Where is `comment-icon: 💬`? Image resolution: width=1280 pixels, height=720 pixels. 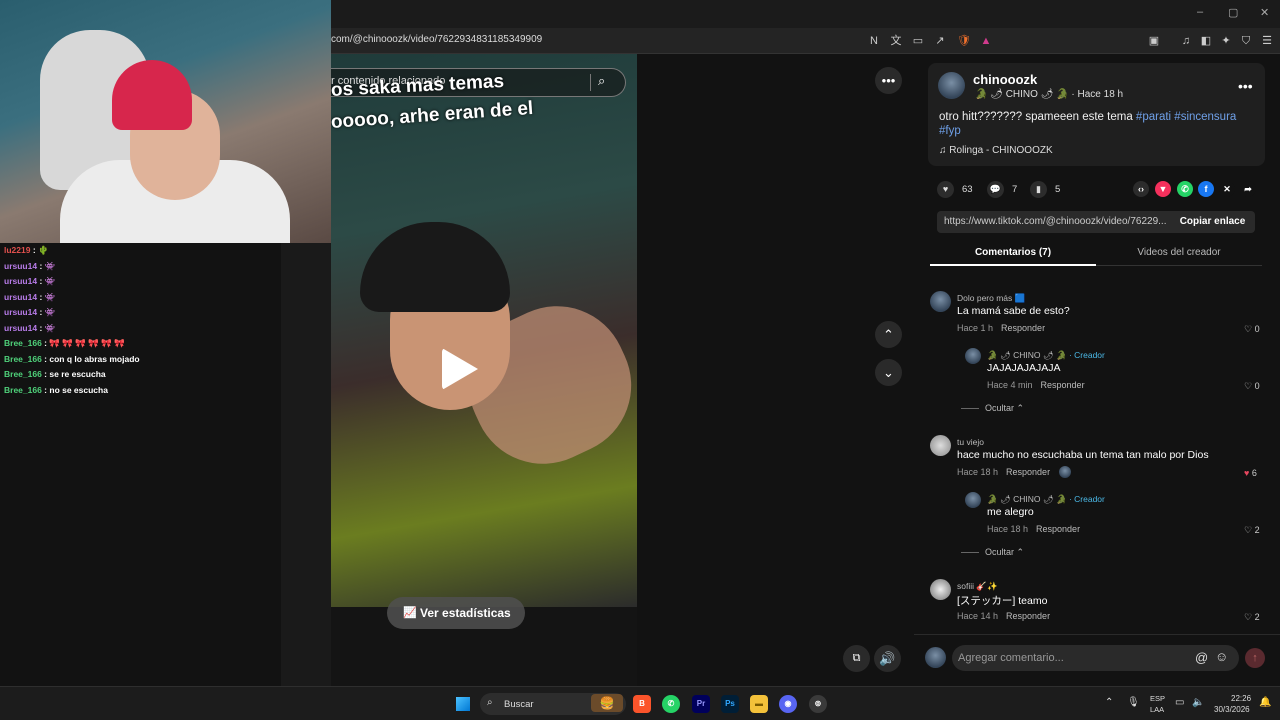
comment-icon: 💬 is located at coordinates (995, 189).